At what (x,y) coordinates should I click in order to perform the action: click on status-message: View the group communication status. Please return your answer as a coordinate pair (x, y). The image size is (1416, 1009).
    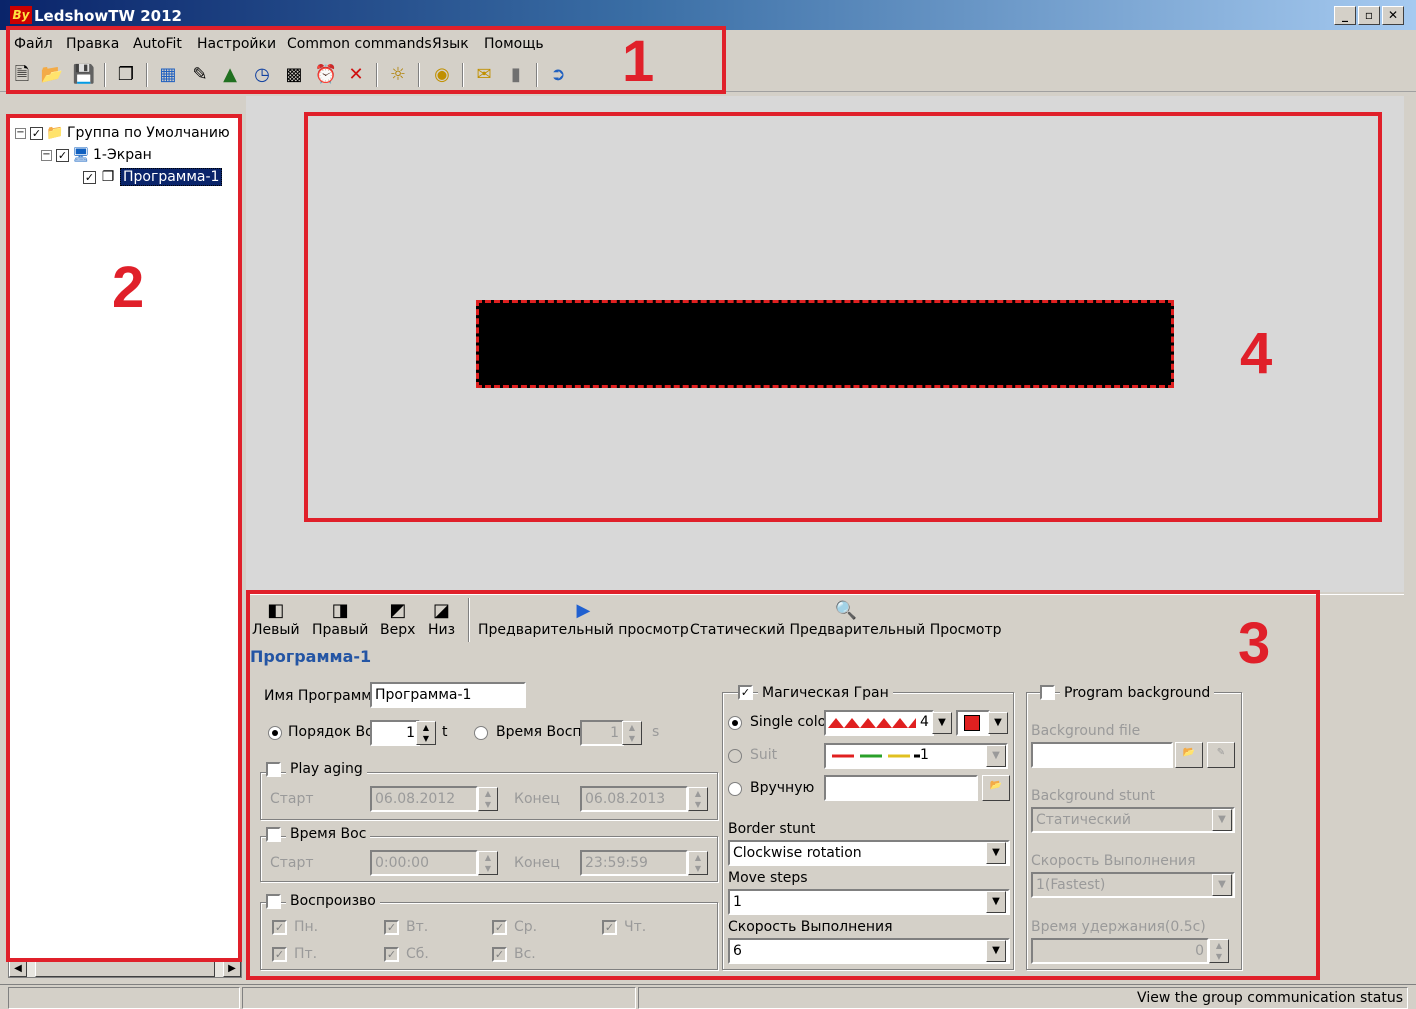
    Looking at the image, I should click on (1023, 998).